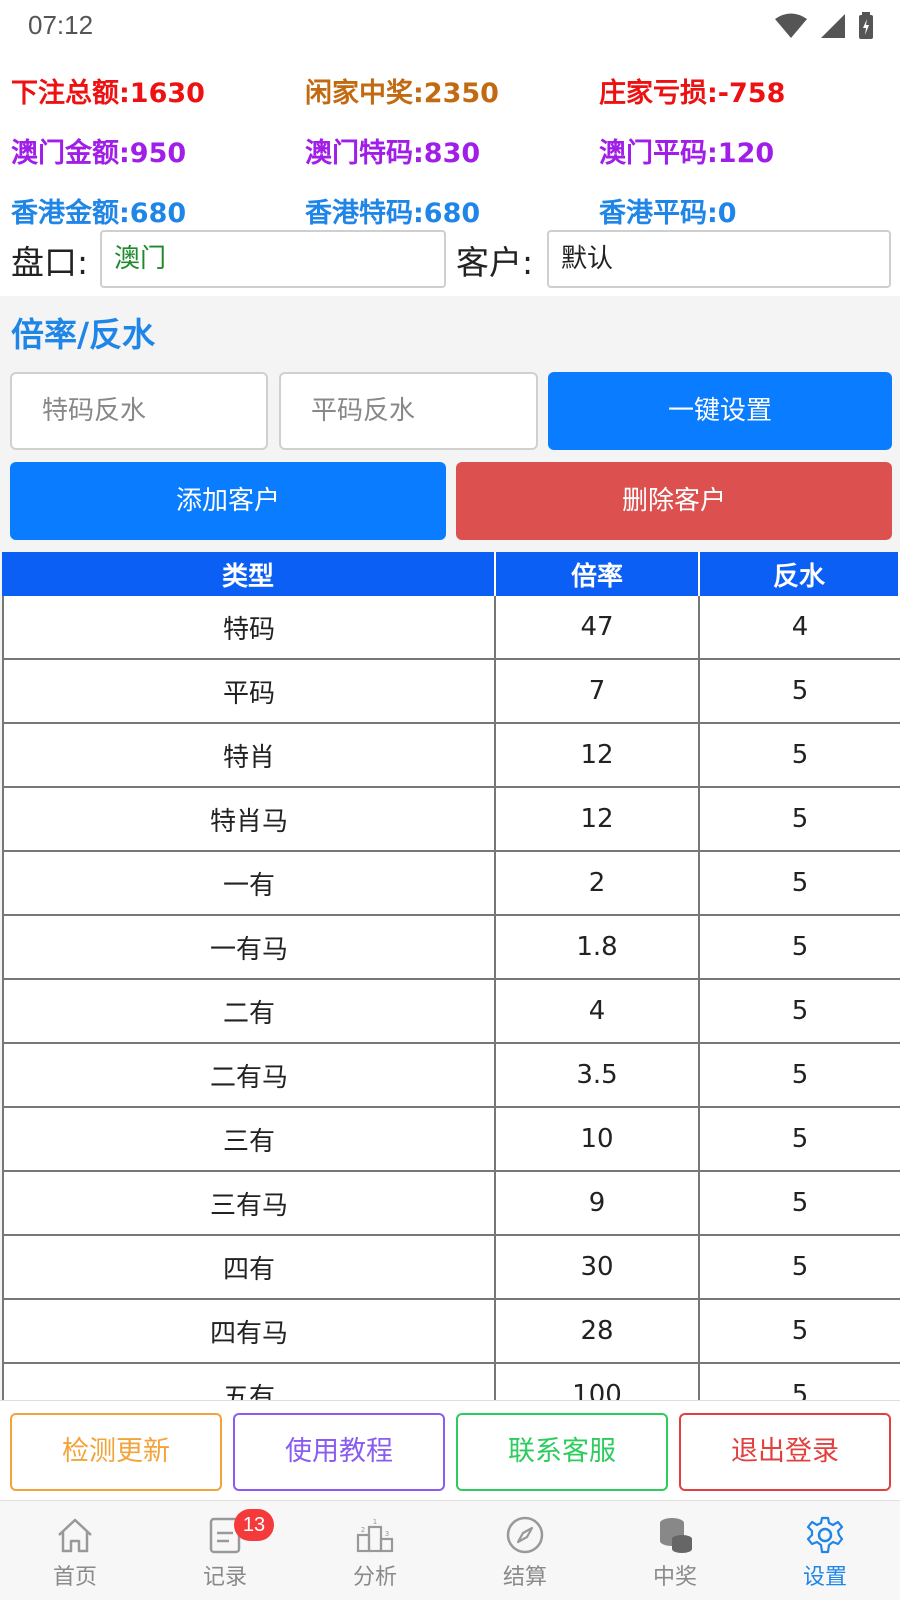  Describe the element at coordinates (108, 93) in the screenshot. I see `stat-total-bet: 下注总额:1630` at that location.